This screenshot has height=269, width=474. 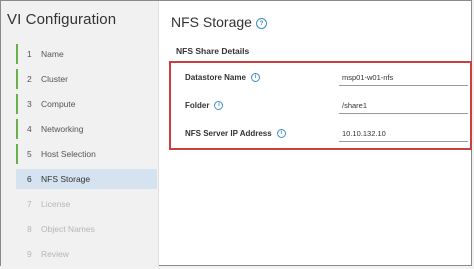 What do you see at coordinates (86, 104) in the screenshot?
I see `step-compute: 3 Compute` at bounding box center [86, 104].